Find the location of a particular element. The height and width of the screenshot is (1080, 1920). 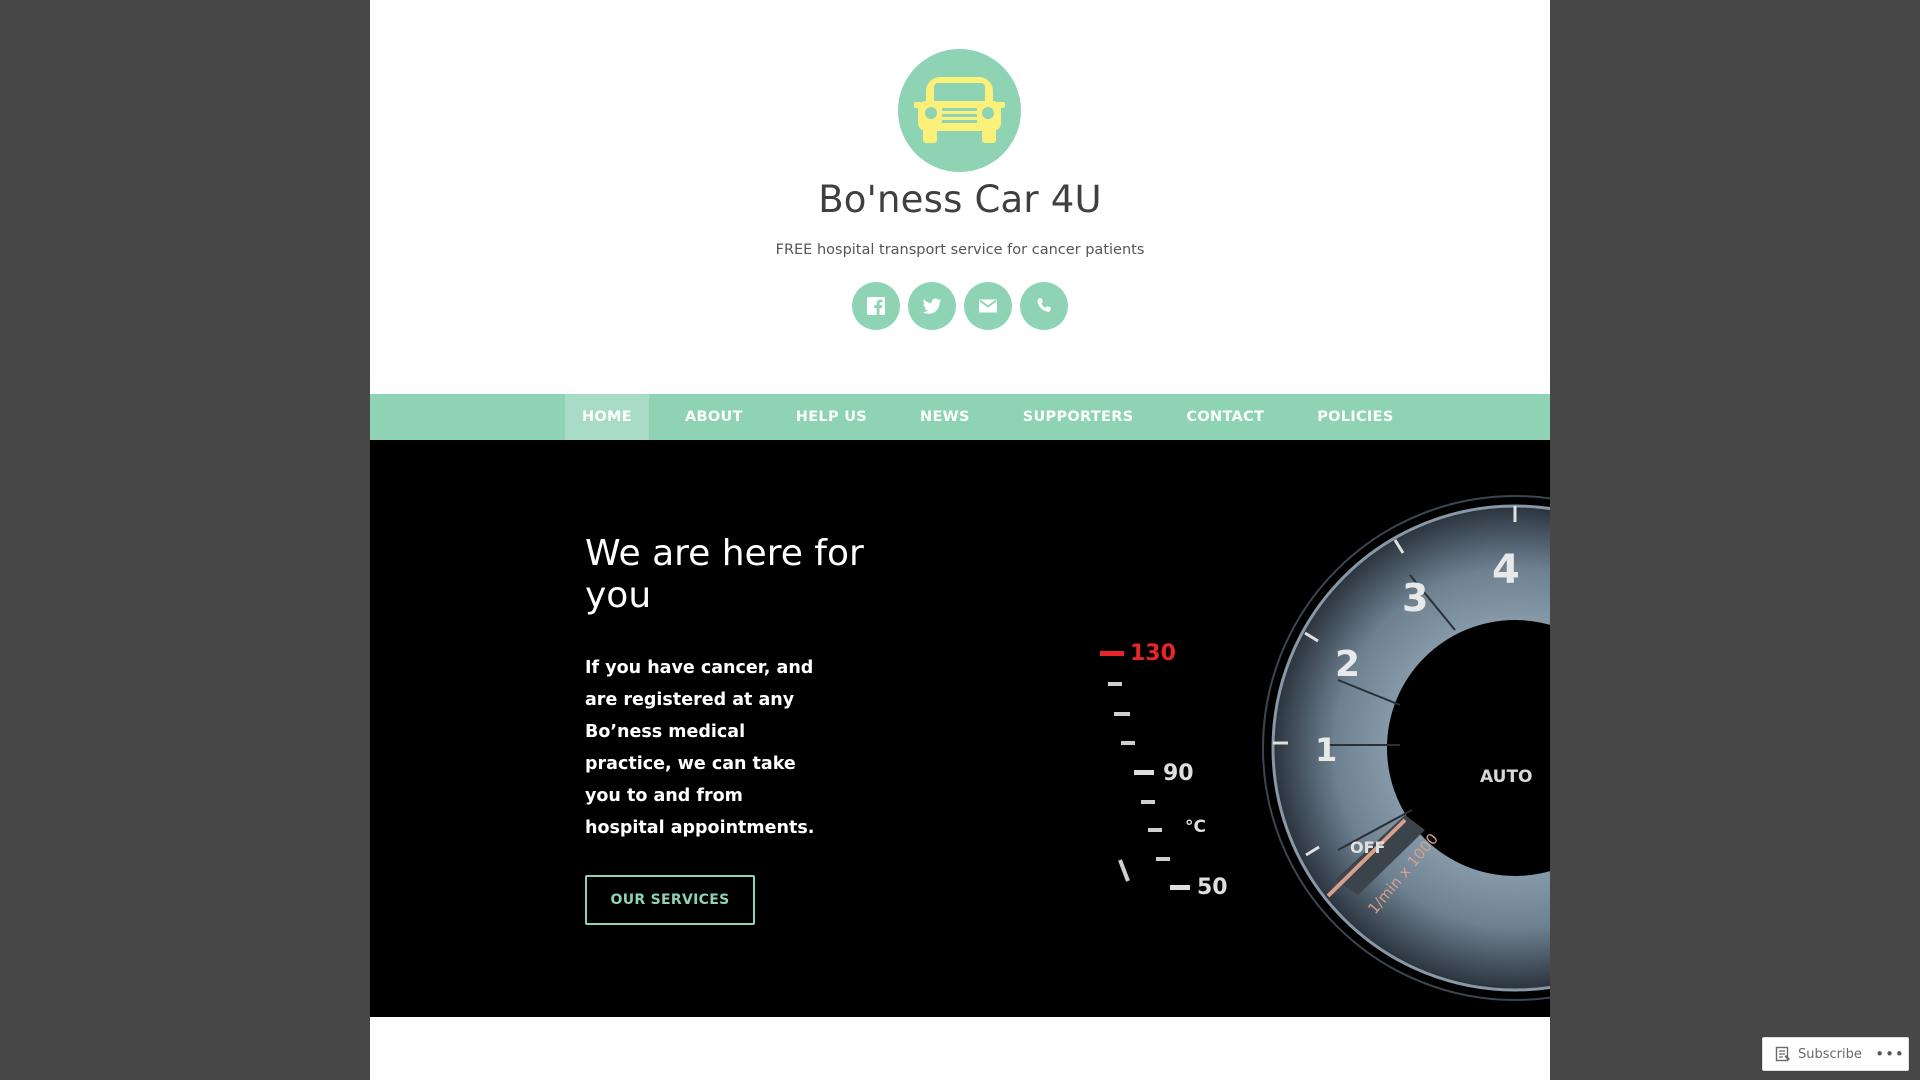

subscribe-button: Subscribe is located at coordinates (1812, 1054).